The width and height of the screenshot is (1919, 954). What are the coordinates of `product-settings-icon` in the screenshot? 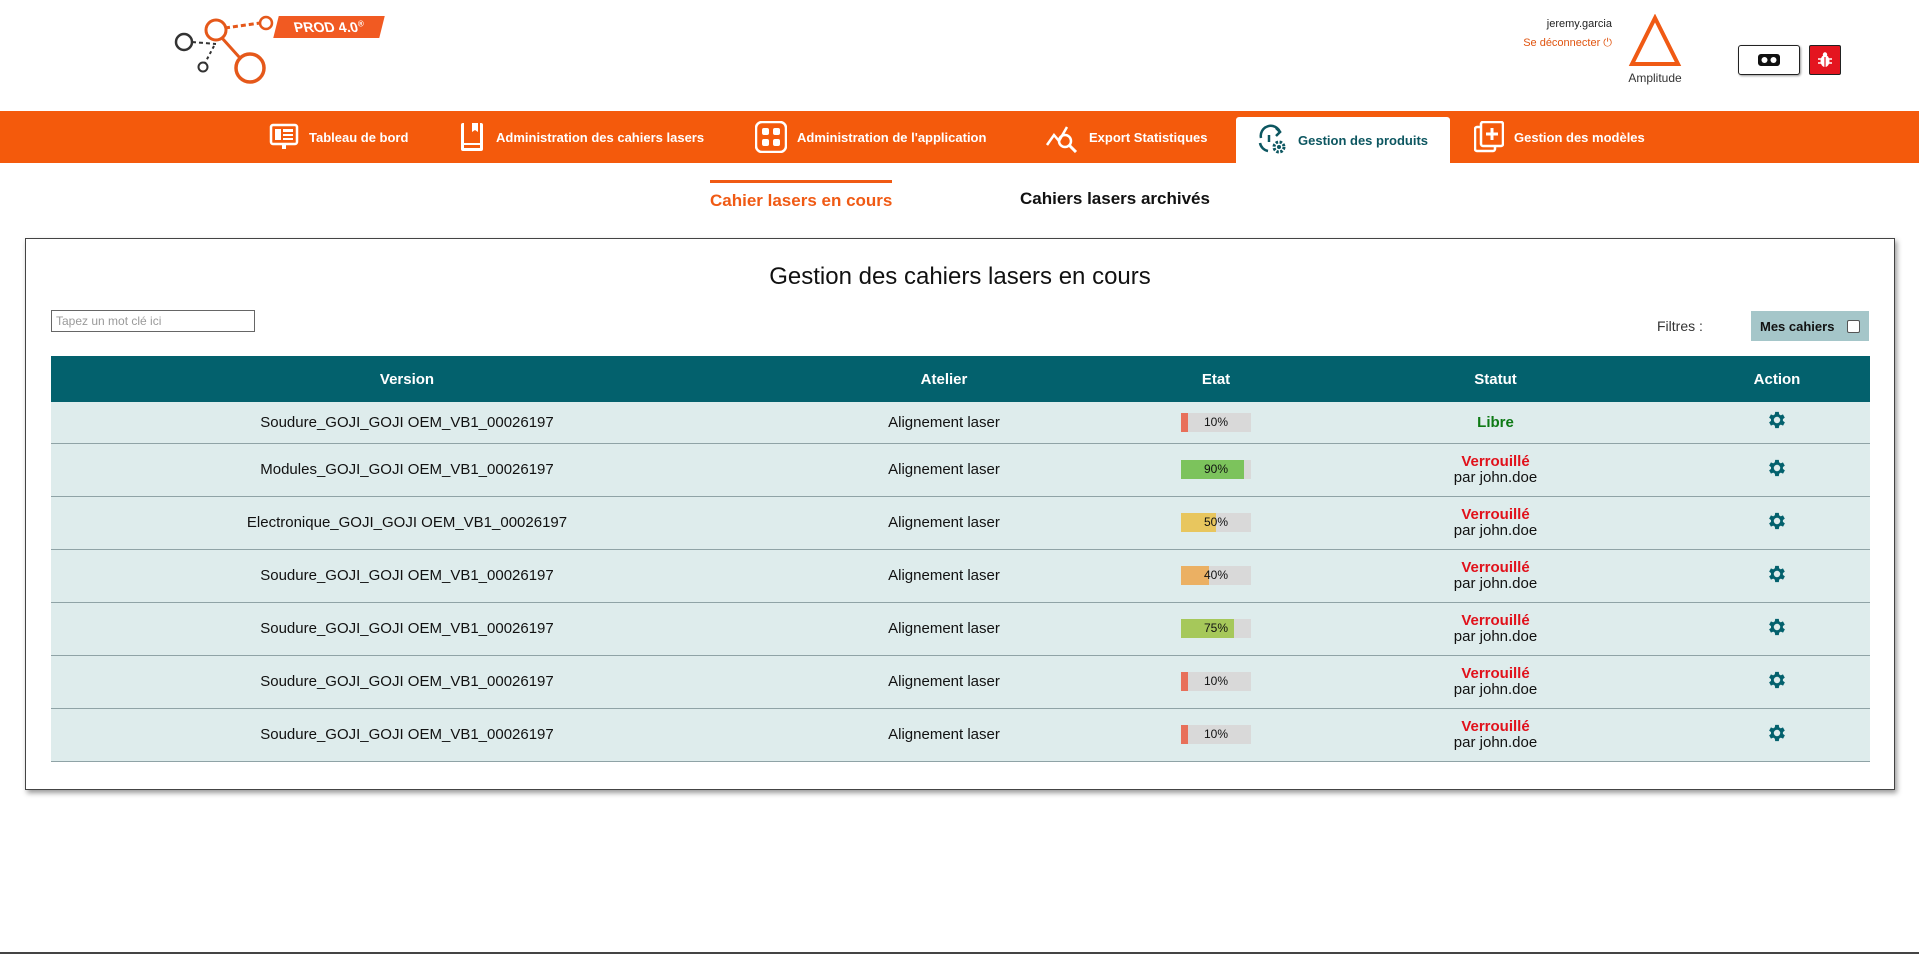 It's located at (1272, 139).